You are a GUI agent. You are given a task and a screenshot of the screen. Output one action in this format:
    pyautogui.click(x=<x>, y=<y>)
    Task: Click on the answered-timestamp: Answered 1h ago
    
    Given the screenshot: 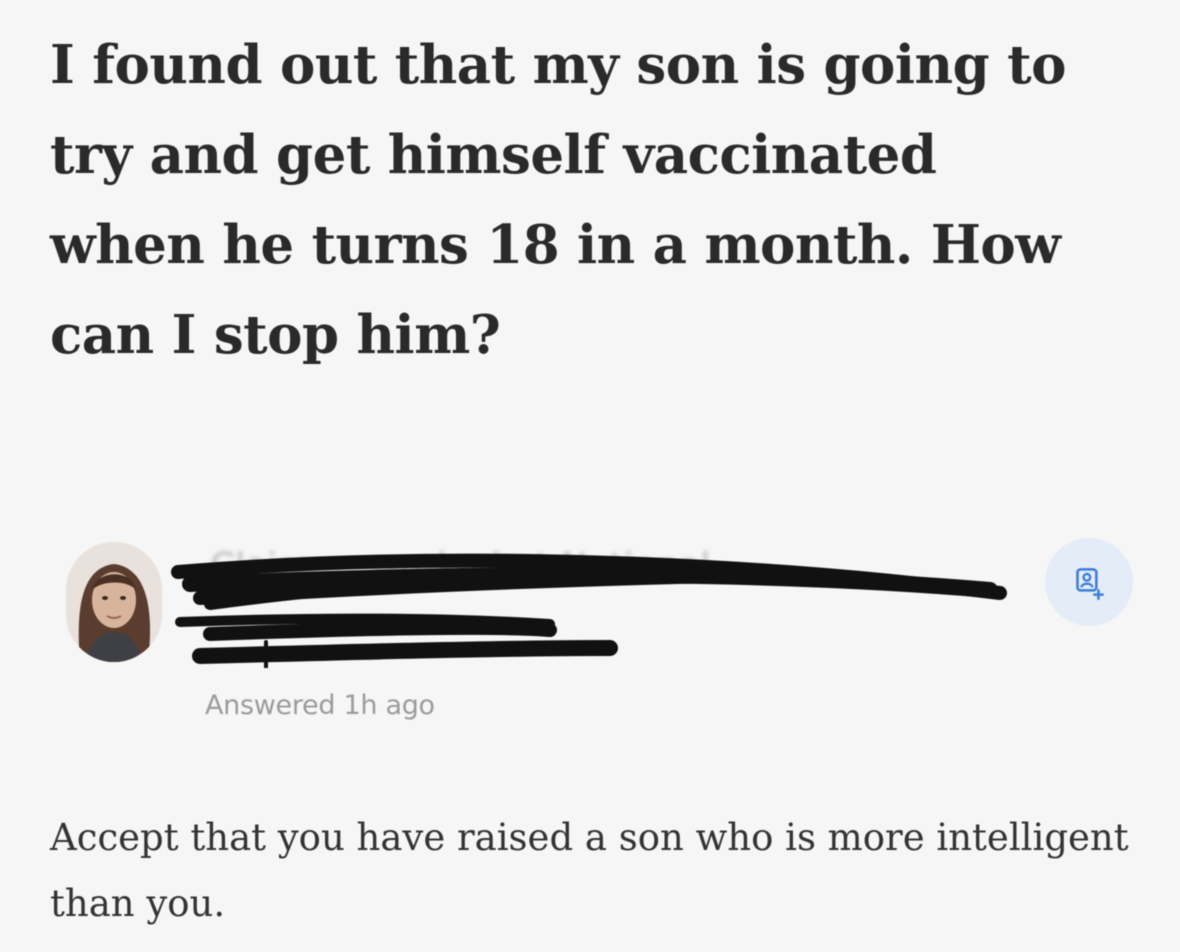 What is the action you would take?
    pyautogui.click(x=320, y=705)
    